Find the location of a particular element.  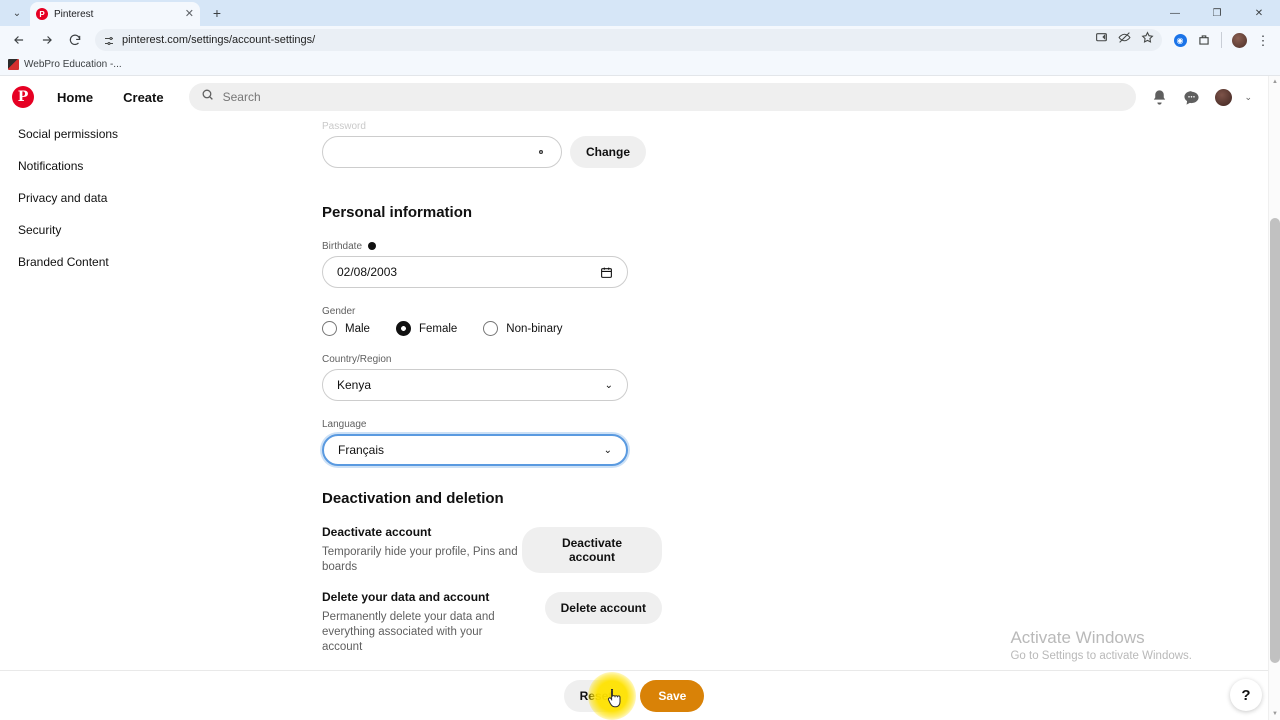

sidebar-item-social-permissions: Social permissions is located at coordinates (150, 134).